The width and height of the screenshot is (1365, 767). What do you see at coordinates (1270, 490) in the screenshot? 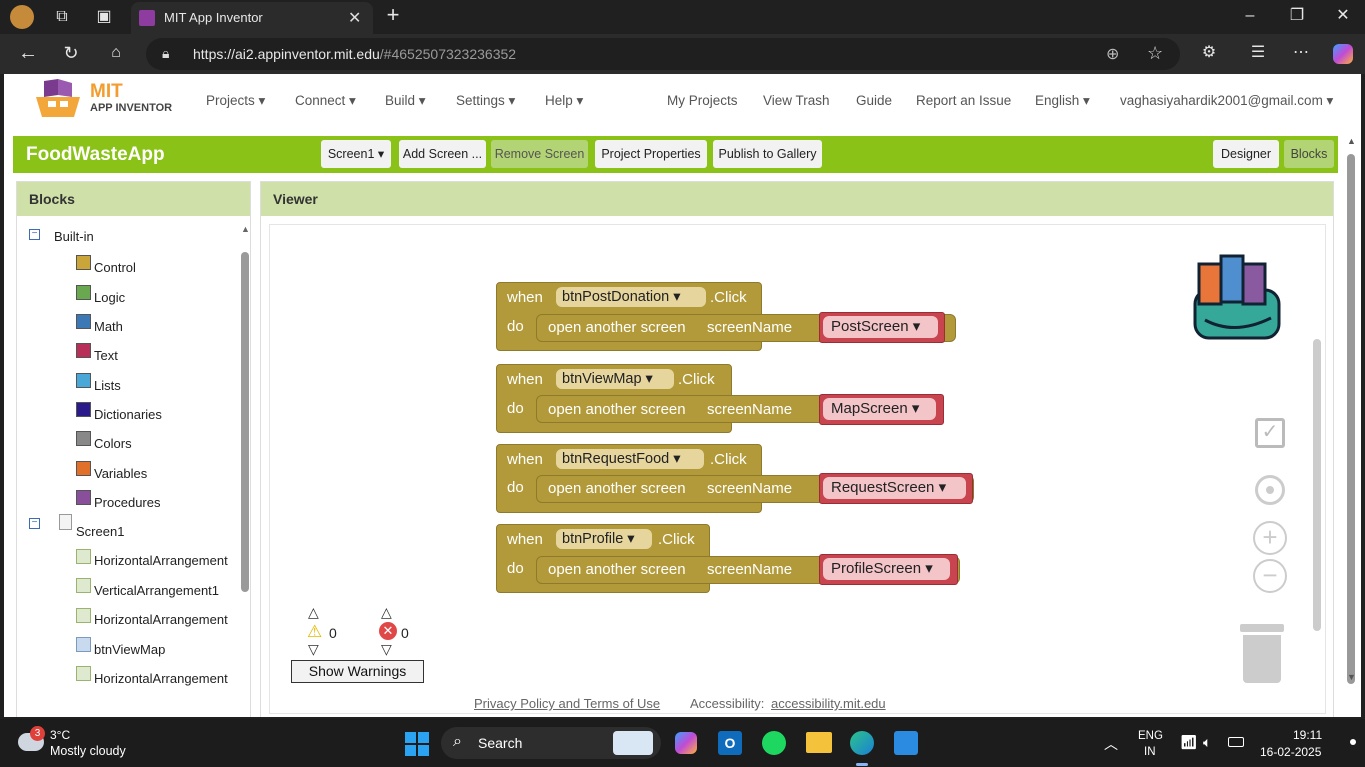
I see `recenter-icon` at bounding box center [1270, 490].